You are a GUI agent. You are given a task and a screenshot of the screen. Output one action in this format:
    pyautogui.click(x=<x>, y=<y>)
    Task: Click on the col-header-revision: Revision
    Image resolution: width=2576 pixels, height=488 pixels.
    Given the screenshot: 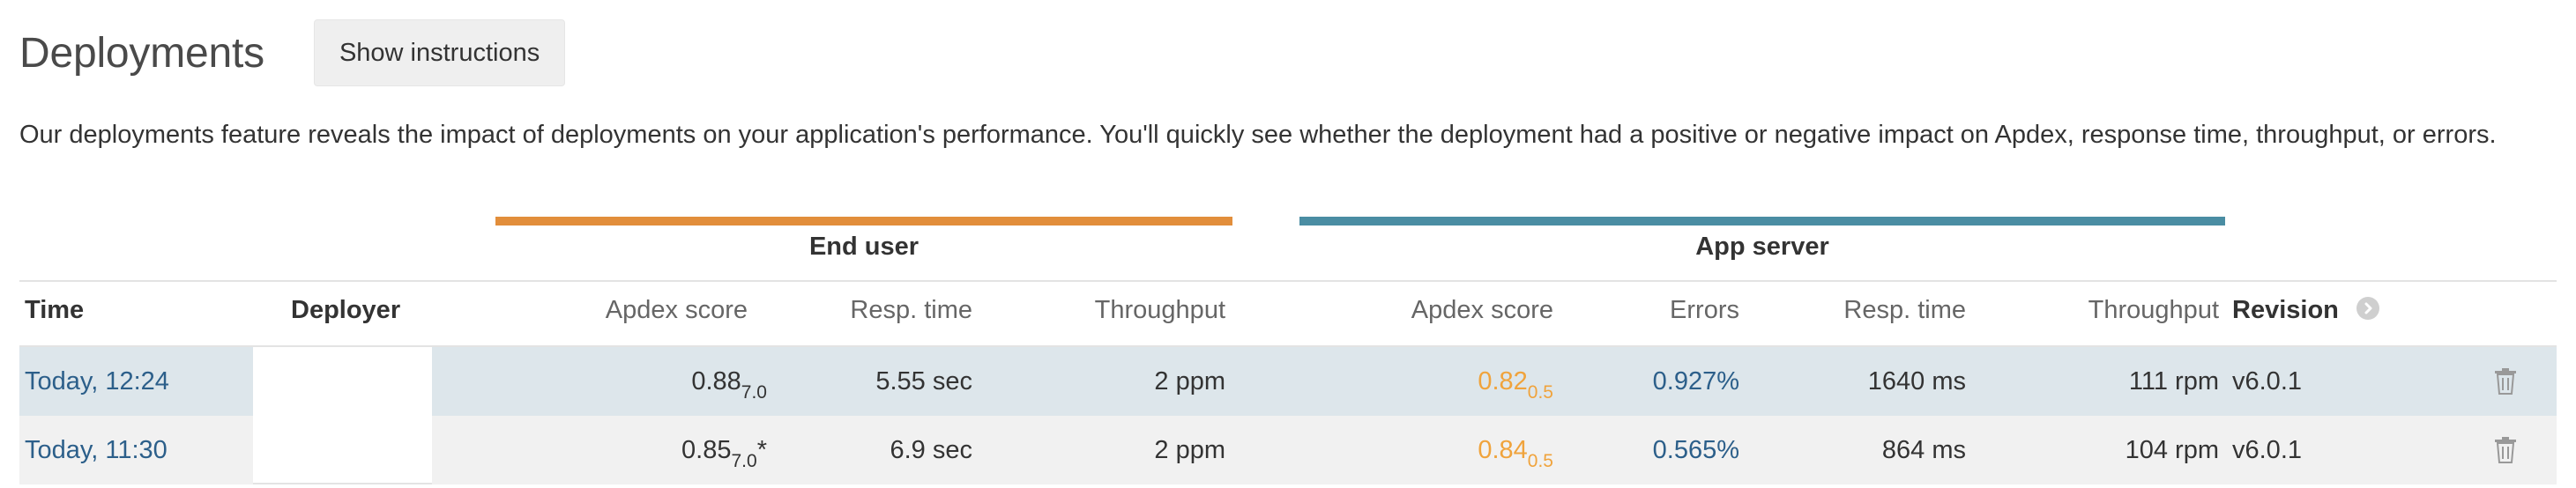 What is the action you would take?
    pyautogui.click(x=2305, y=310)
    